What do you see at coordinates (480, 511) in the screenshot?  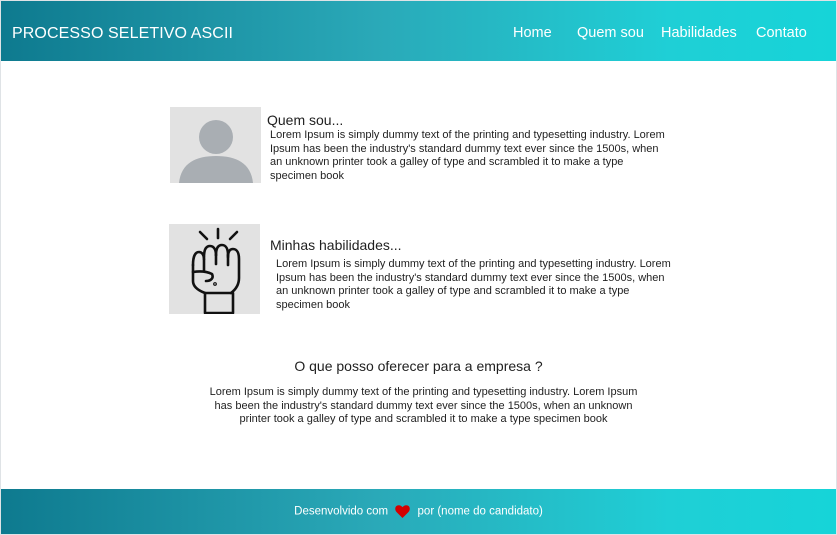 I see `footer-suffix: por (nome do candidato)` at bounding box center [480, 511].